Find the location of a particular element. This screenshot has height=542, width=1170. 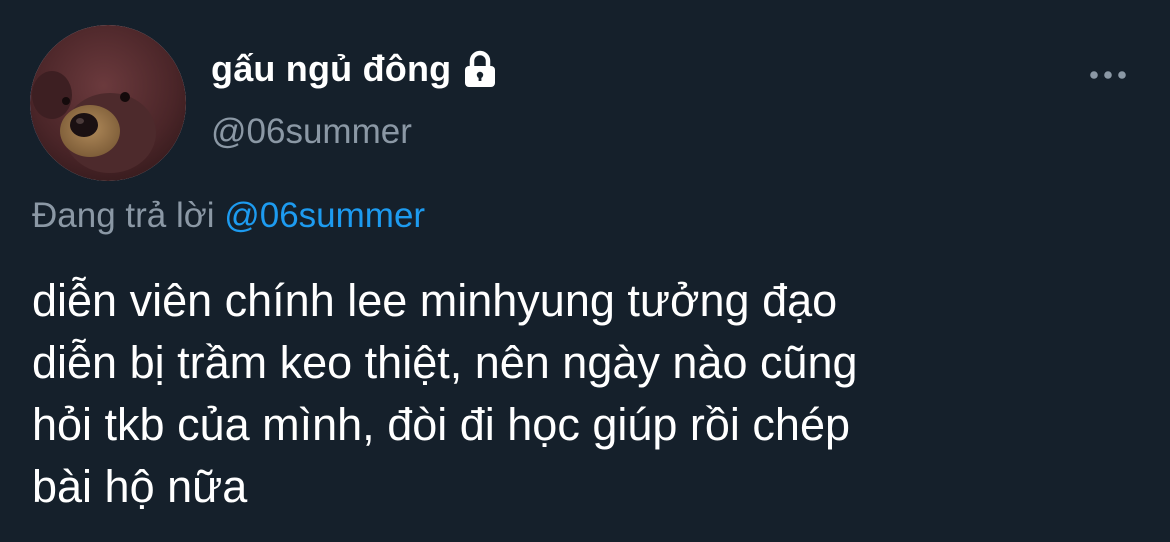

author-name-row: gấu ngủ đông is located at coordinates (355, 69).